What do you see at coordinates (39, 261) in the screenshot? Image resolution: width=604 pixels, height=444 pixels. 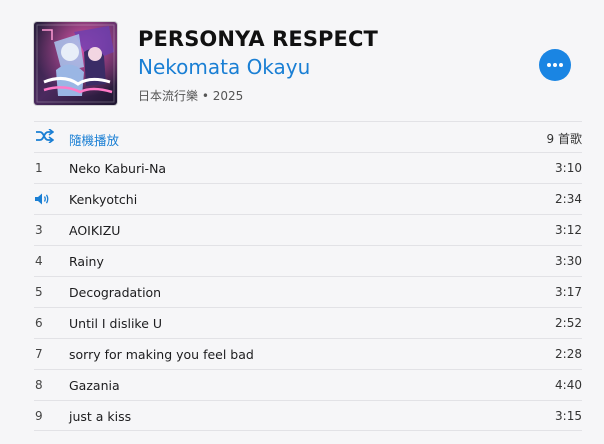 I see `track-number: 4` at bounding box center [39, 261].